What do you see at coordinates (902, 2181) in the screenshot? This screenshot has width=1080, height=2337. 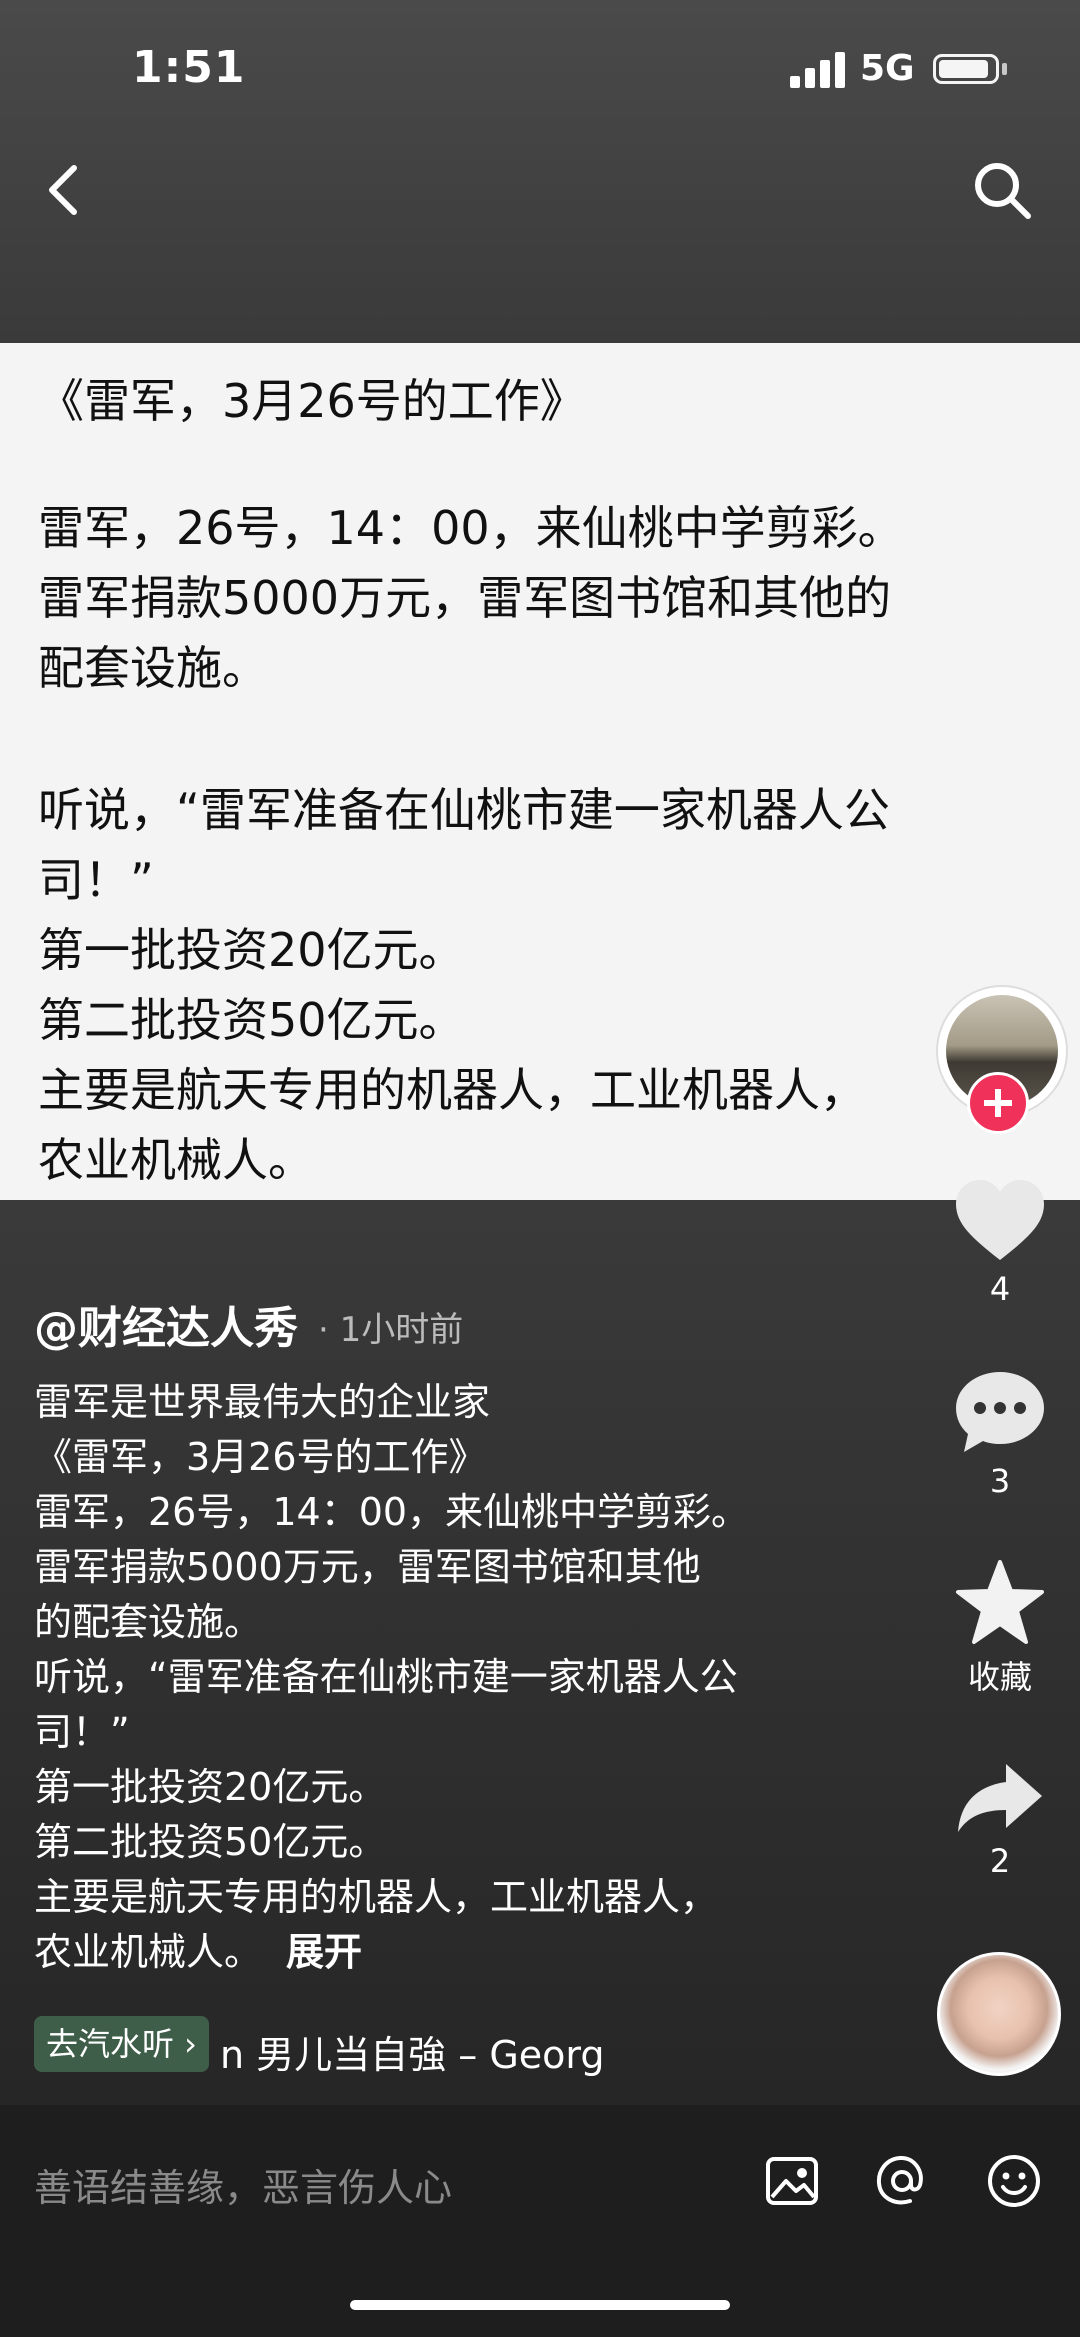 I see `at-mention-icon` at bounding box center [902, 2181].